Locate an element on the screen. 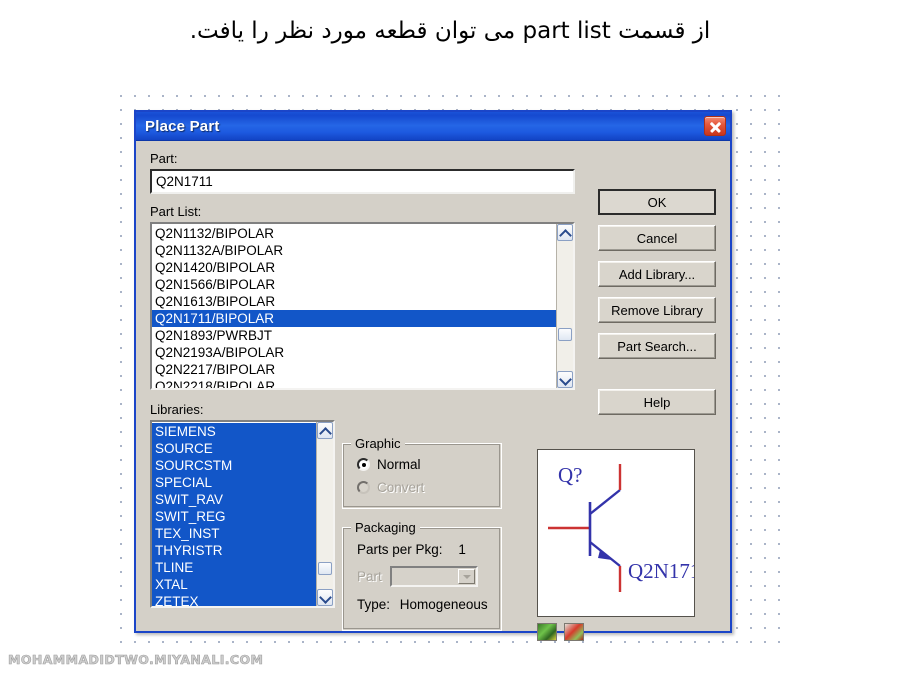  preview-reference-text: Q? is located at coordinates (570, 475).